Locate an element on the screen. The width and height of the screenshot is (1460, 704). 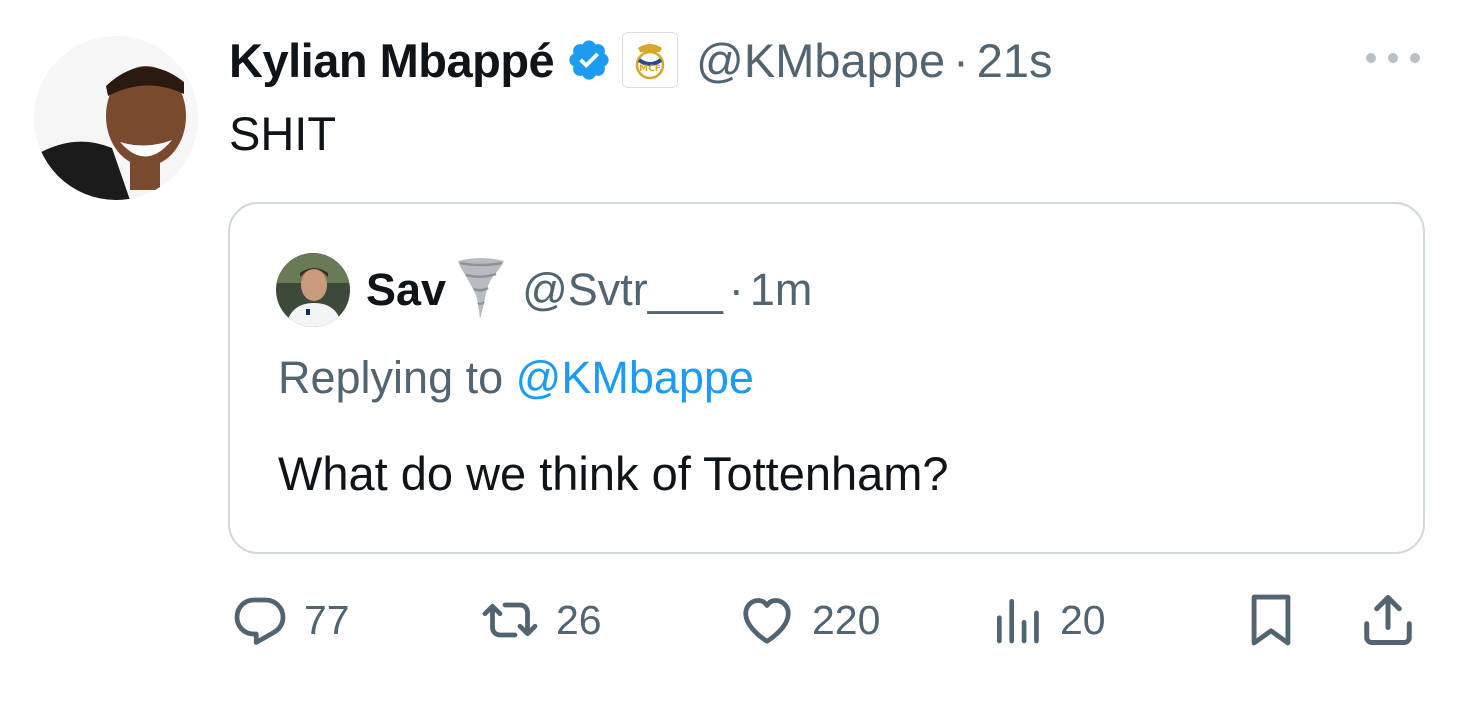
replying-to-label: Replying to is located at coordinates (397, 377).